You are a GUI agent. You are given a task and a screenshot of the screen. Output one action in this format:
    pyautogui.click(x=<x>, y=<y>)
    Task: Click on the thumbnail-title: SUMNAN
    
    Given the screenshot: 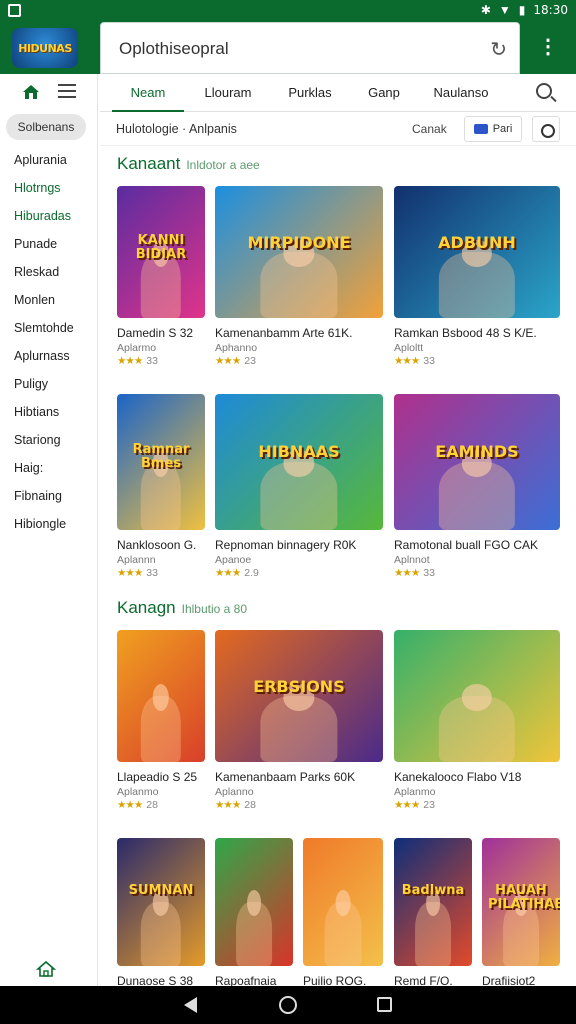 What is the action you would take?
    pyautogui.click(x=161, y=891)
    